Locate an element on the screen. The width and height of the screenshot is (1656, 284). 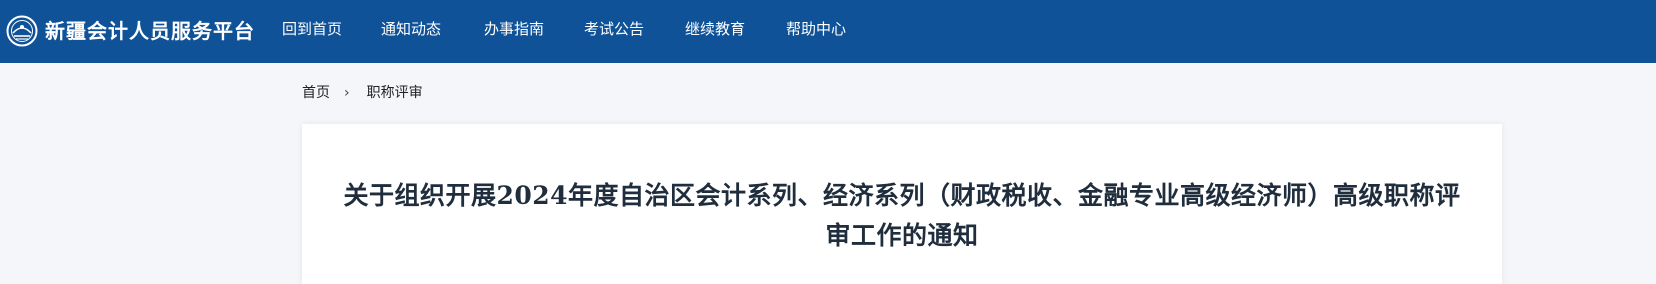
site-logo: 新疆会计人员服务平台 is located at coordinates (130, 31).